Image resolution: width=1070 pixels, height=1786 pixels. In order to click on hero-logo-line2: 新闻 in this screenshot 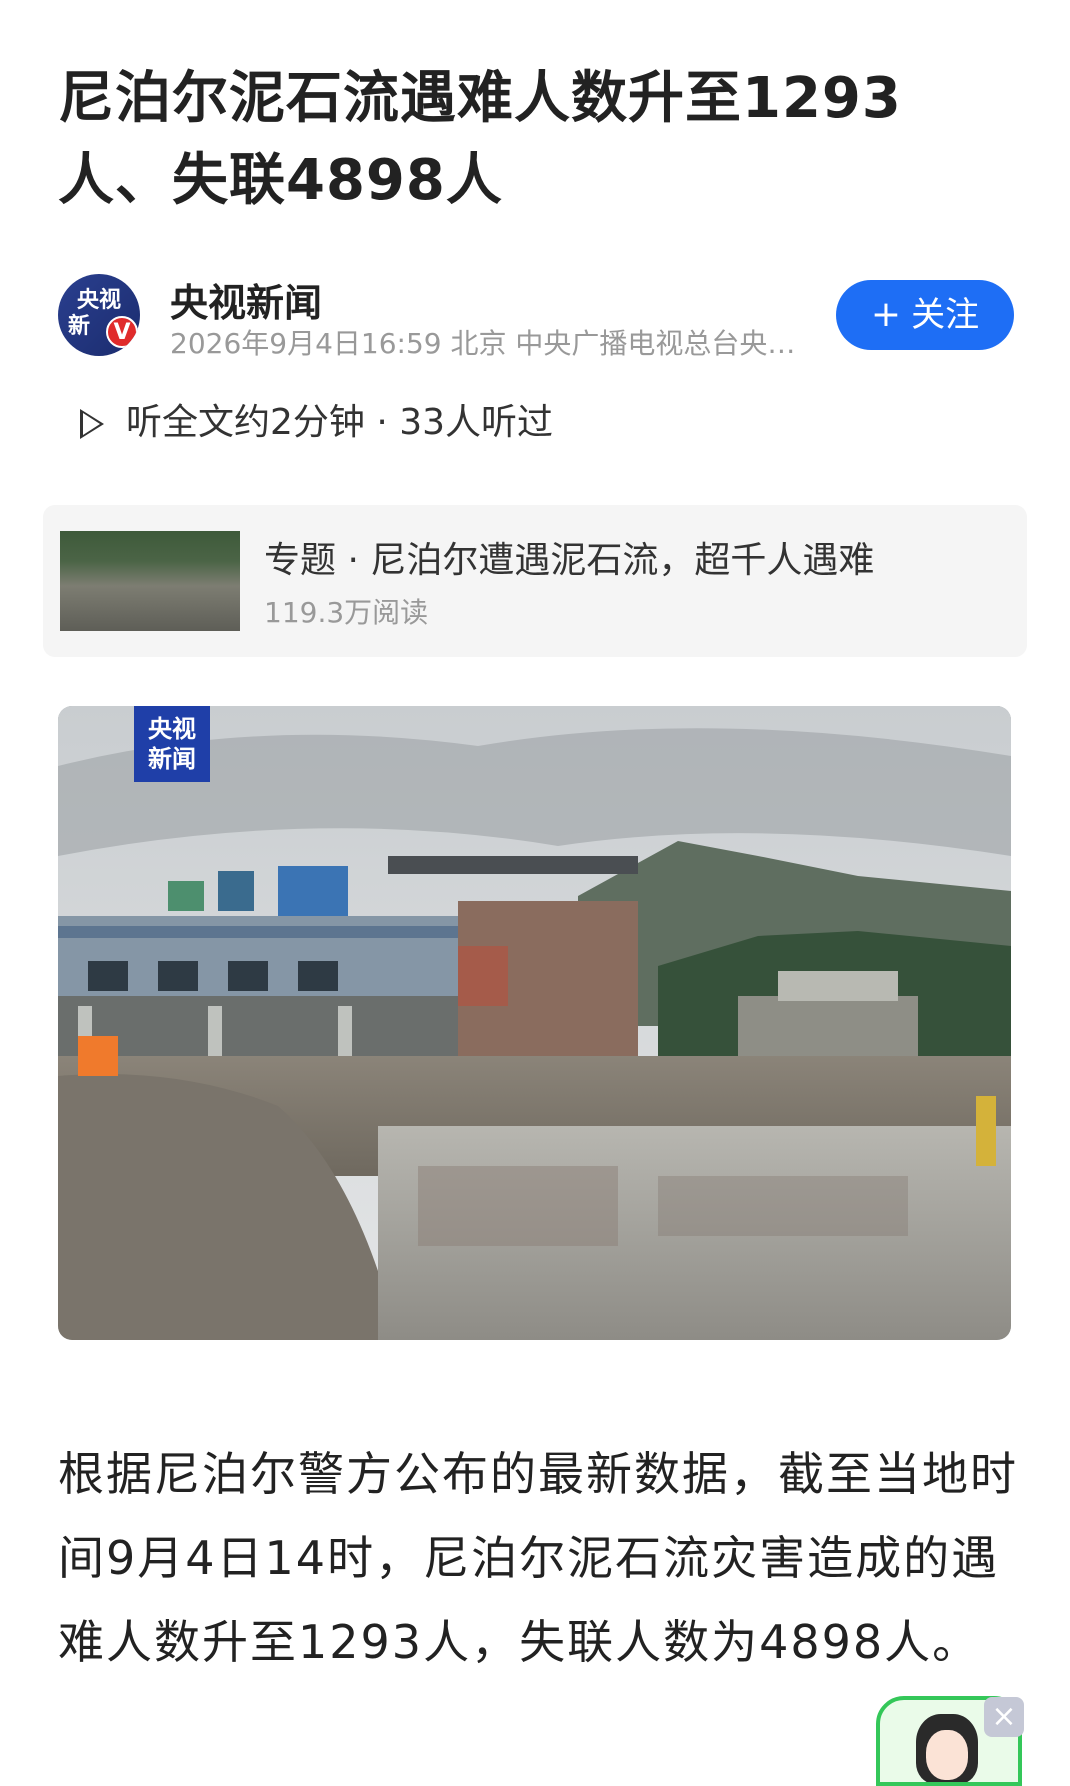, I will do `click(172, 759)`.